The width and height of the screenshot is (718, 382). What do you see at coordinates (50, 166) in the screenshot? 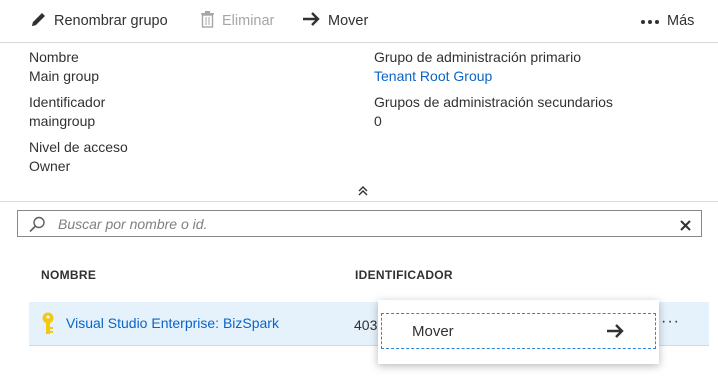
I see `access-level-value: Owner` at bounding box center [50, 166].